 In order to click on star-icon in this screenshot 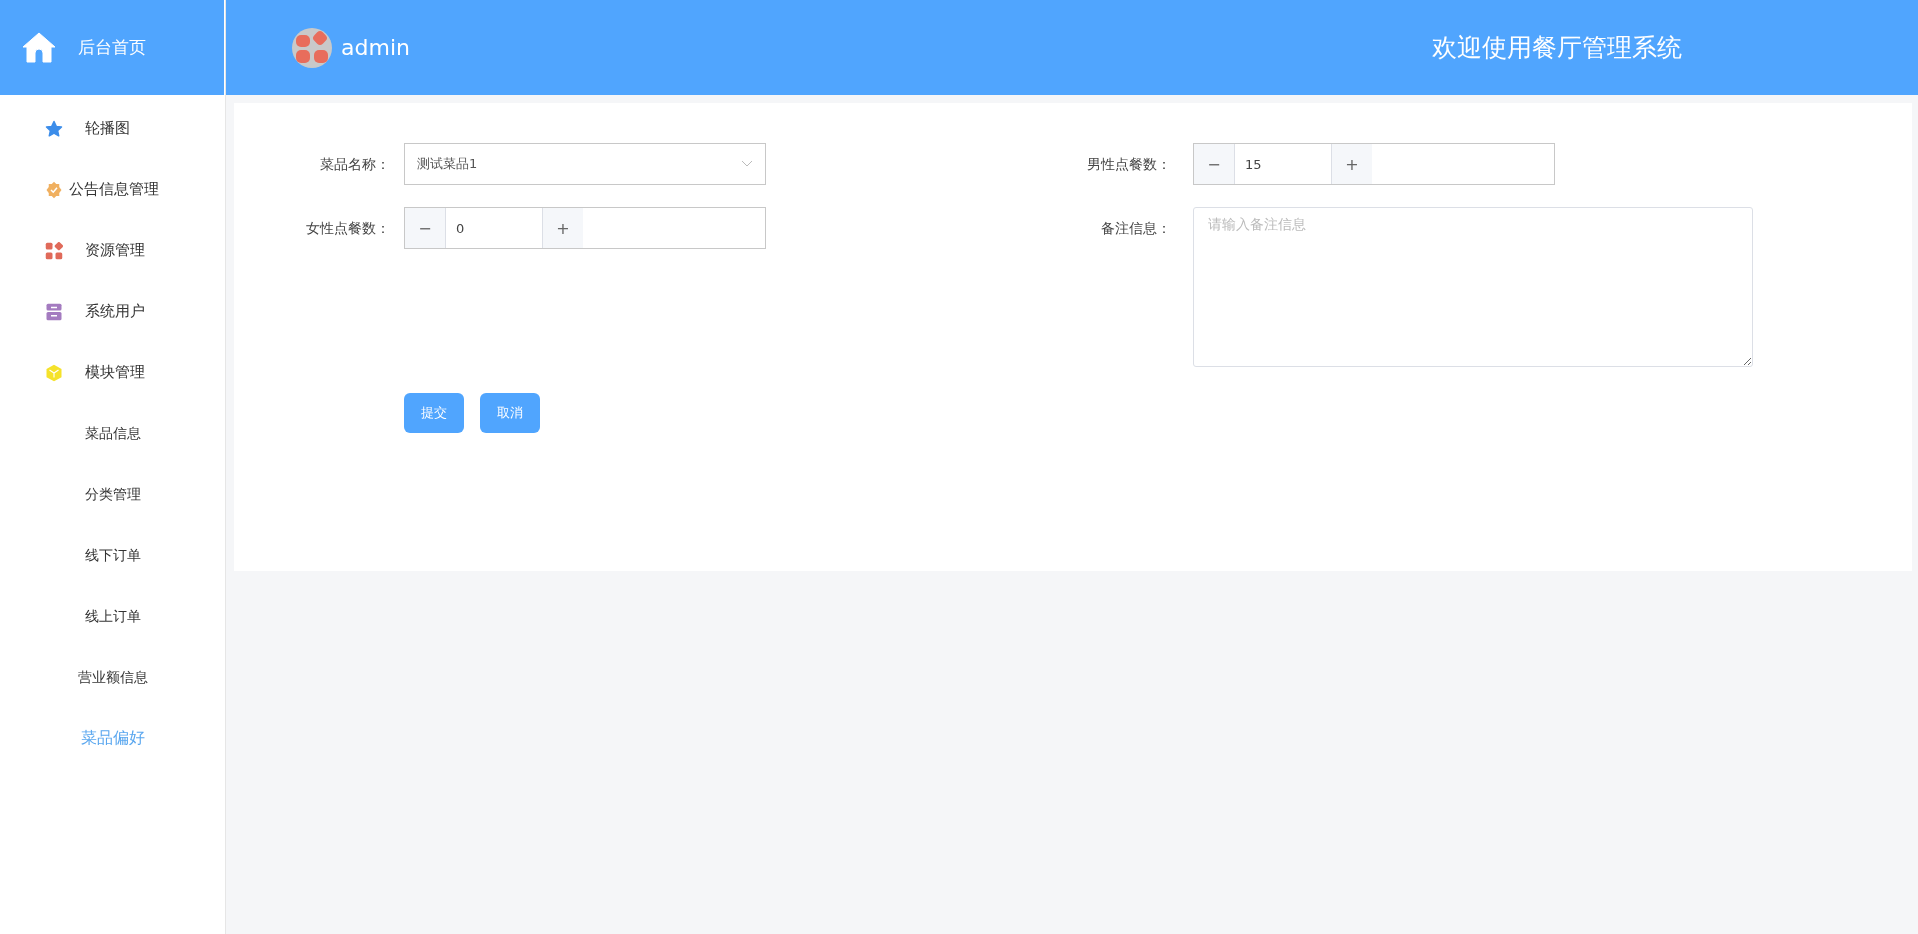, I will do `click(54, 128)`.